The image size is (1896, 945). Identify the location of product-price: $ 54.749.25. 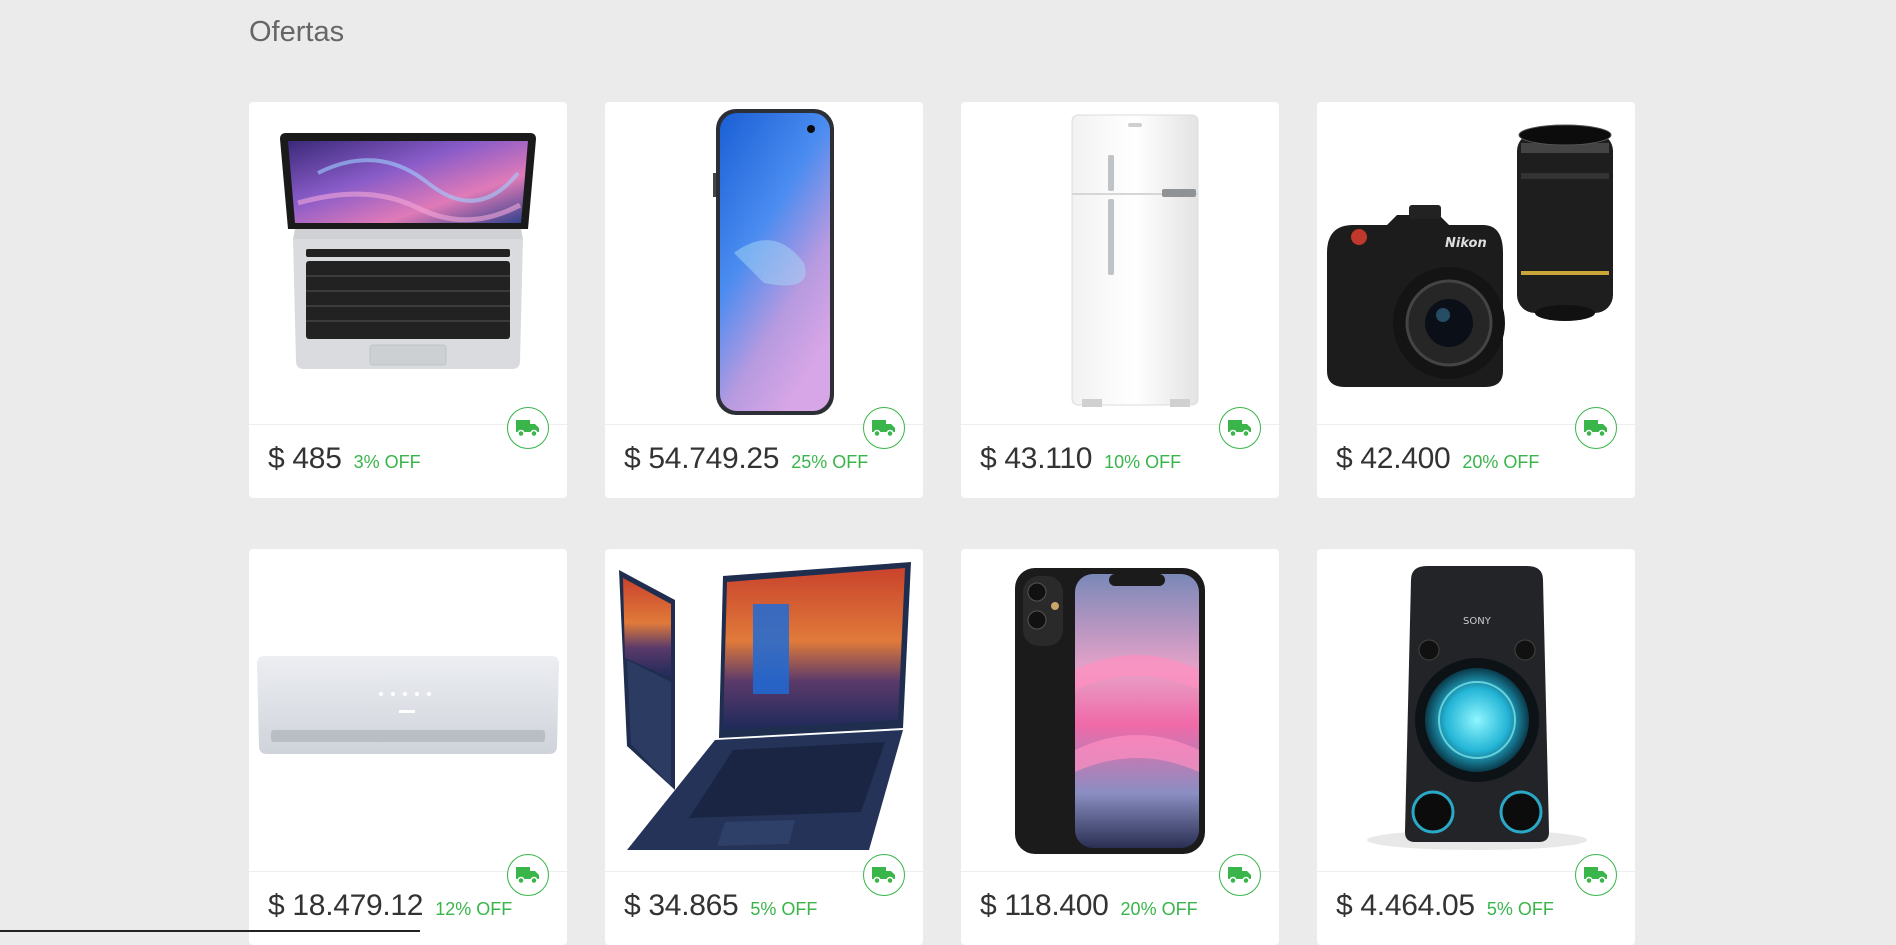
(702, 458).